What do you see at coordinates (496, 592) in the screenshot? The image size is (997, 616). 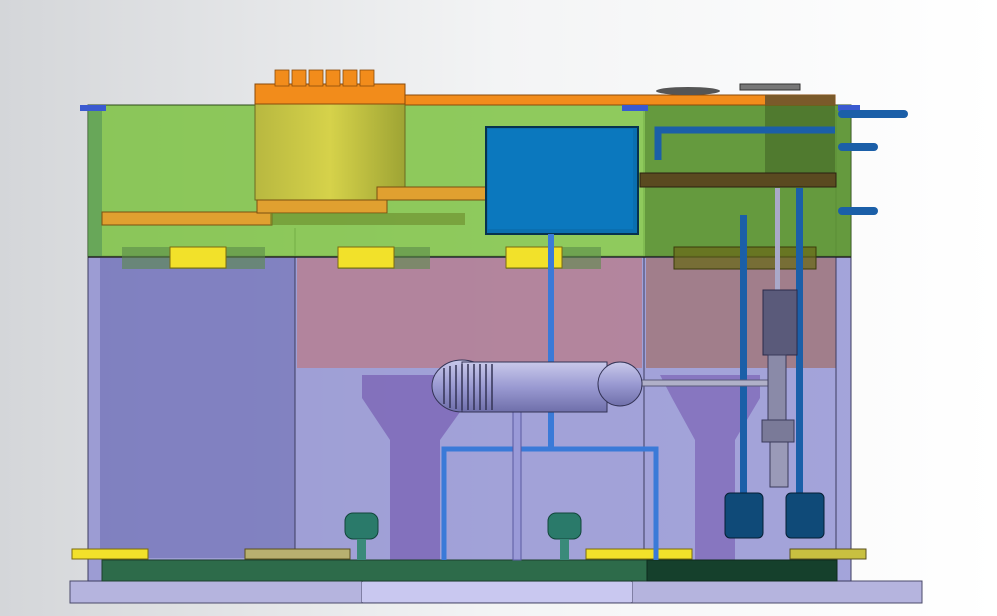 I see `base-frame` at bounding box center [496, 592].